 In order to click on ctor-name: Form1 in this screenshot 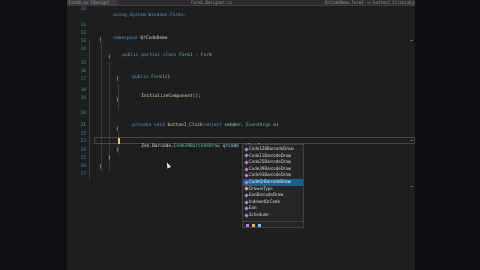, I will do `click(158, 77)`.